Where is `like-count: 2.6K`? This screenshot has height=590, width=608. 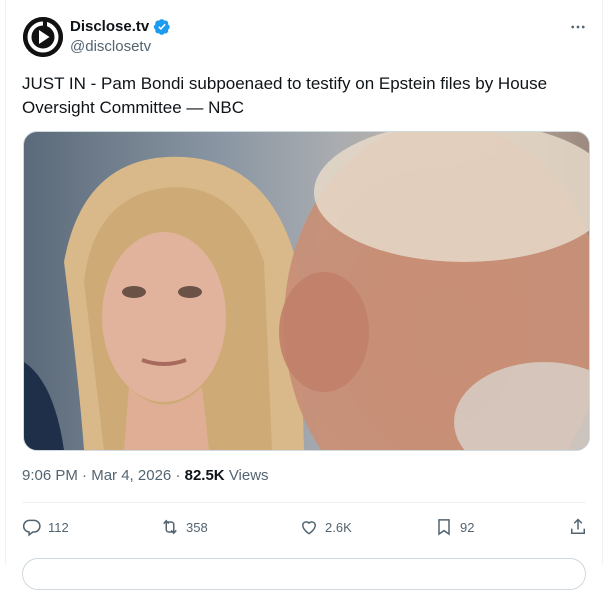
like-count: 2.6K is located at coordinates (338, 527).